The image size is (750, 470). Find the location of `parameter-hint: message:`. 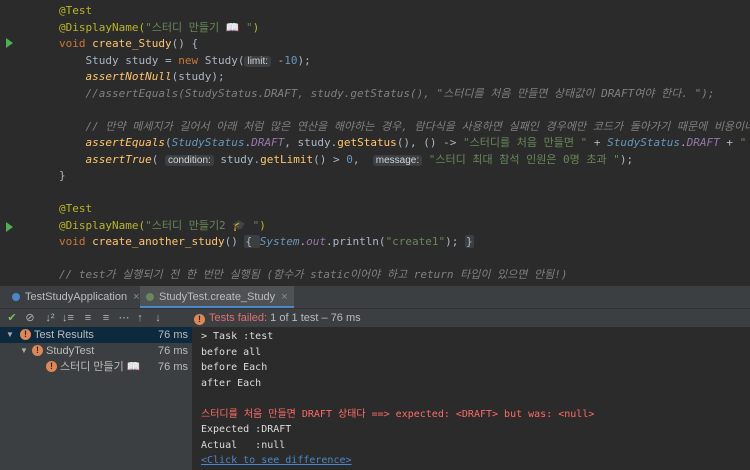

parameter-hint: message: is located at coordinates (397, 160).